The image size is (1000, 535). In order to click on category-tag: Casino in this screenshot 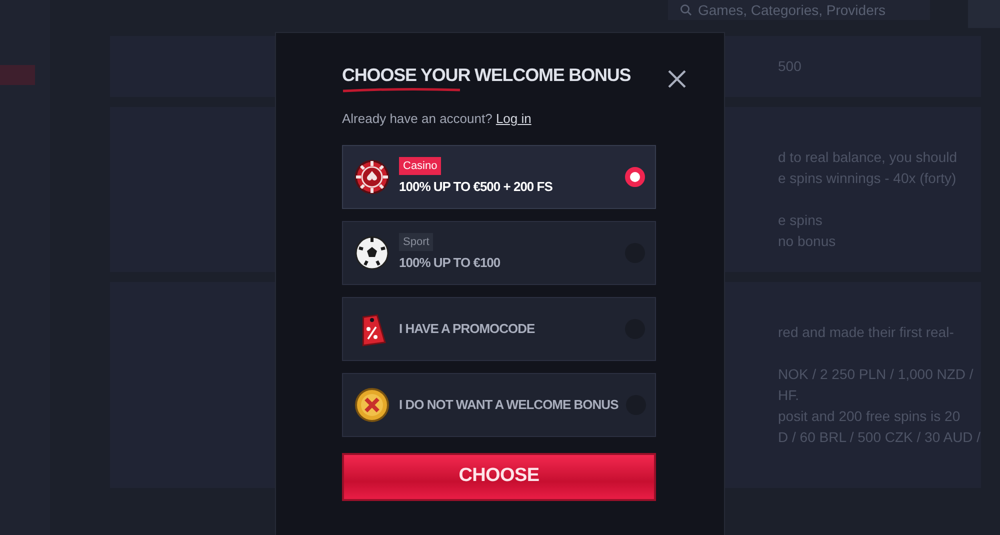, I will do `click(420, 165)`.